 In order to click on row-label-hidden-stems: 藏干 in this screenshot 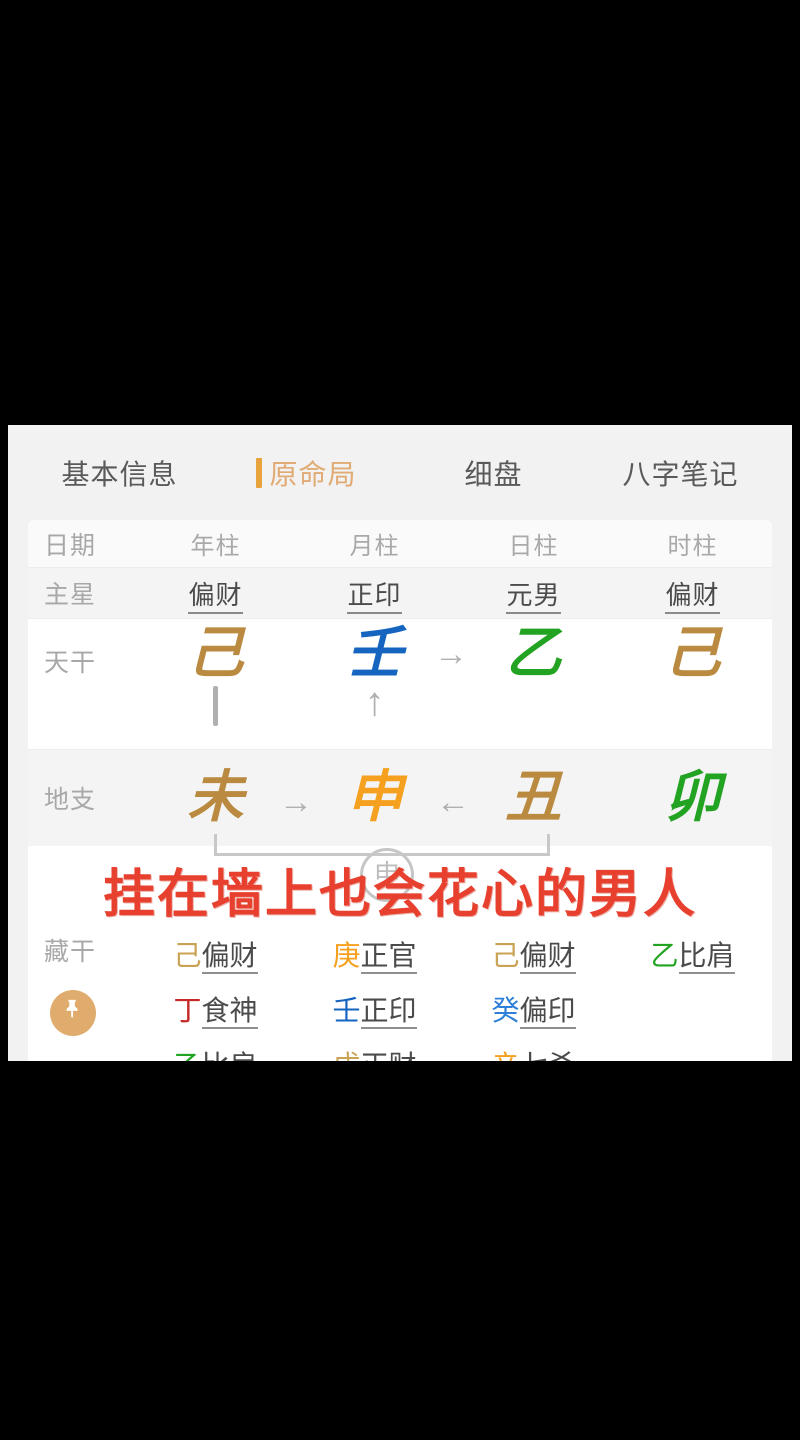, I will do `click(82, 996)`.